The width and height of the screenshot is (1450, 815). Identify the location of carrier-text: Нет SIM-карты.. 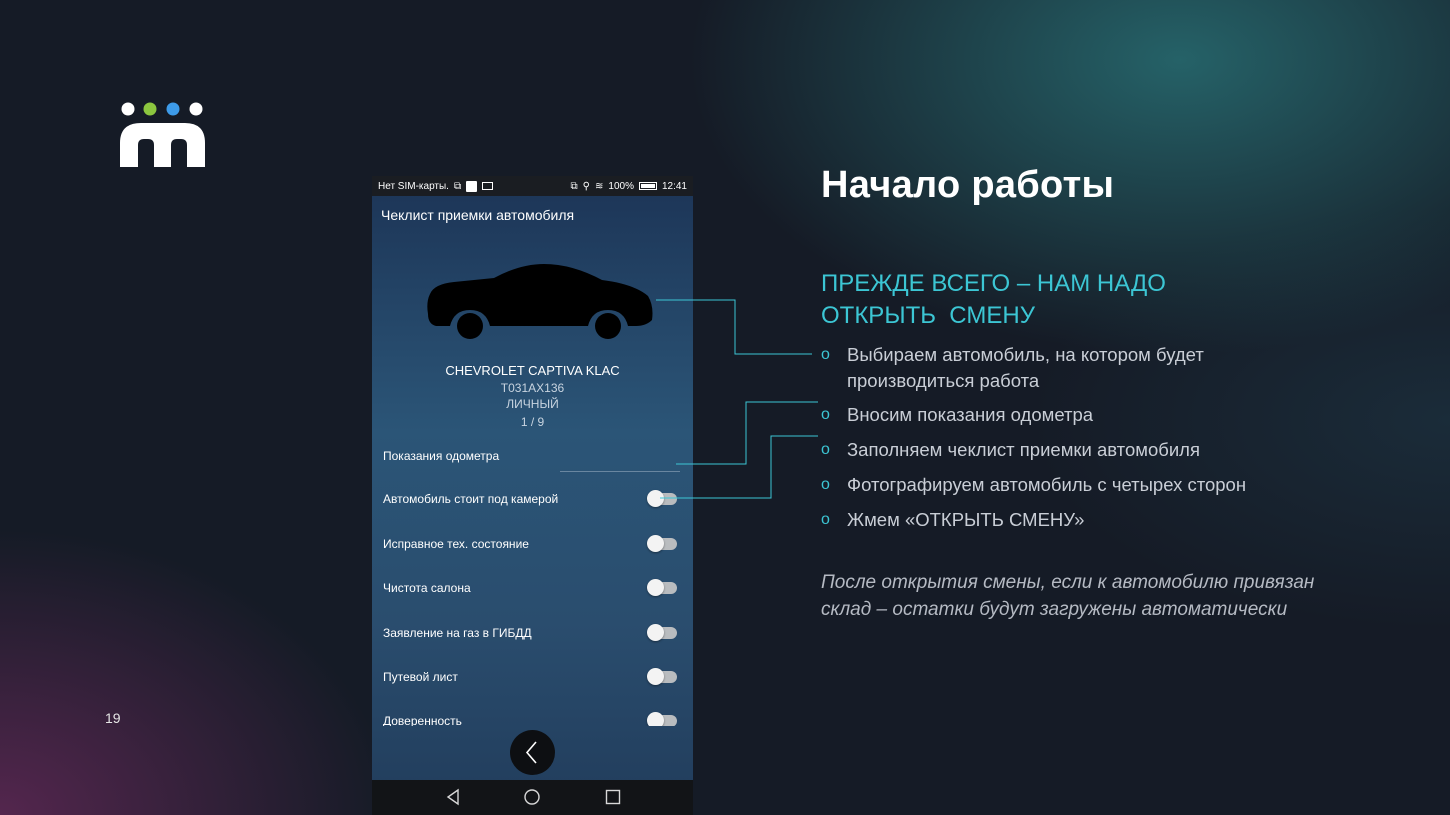
(413, 186).